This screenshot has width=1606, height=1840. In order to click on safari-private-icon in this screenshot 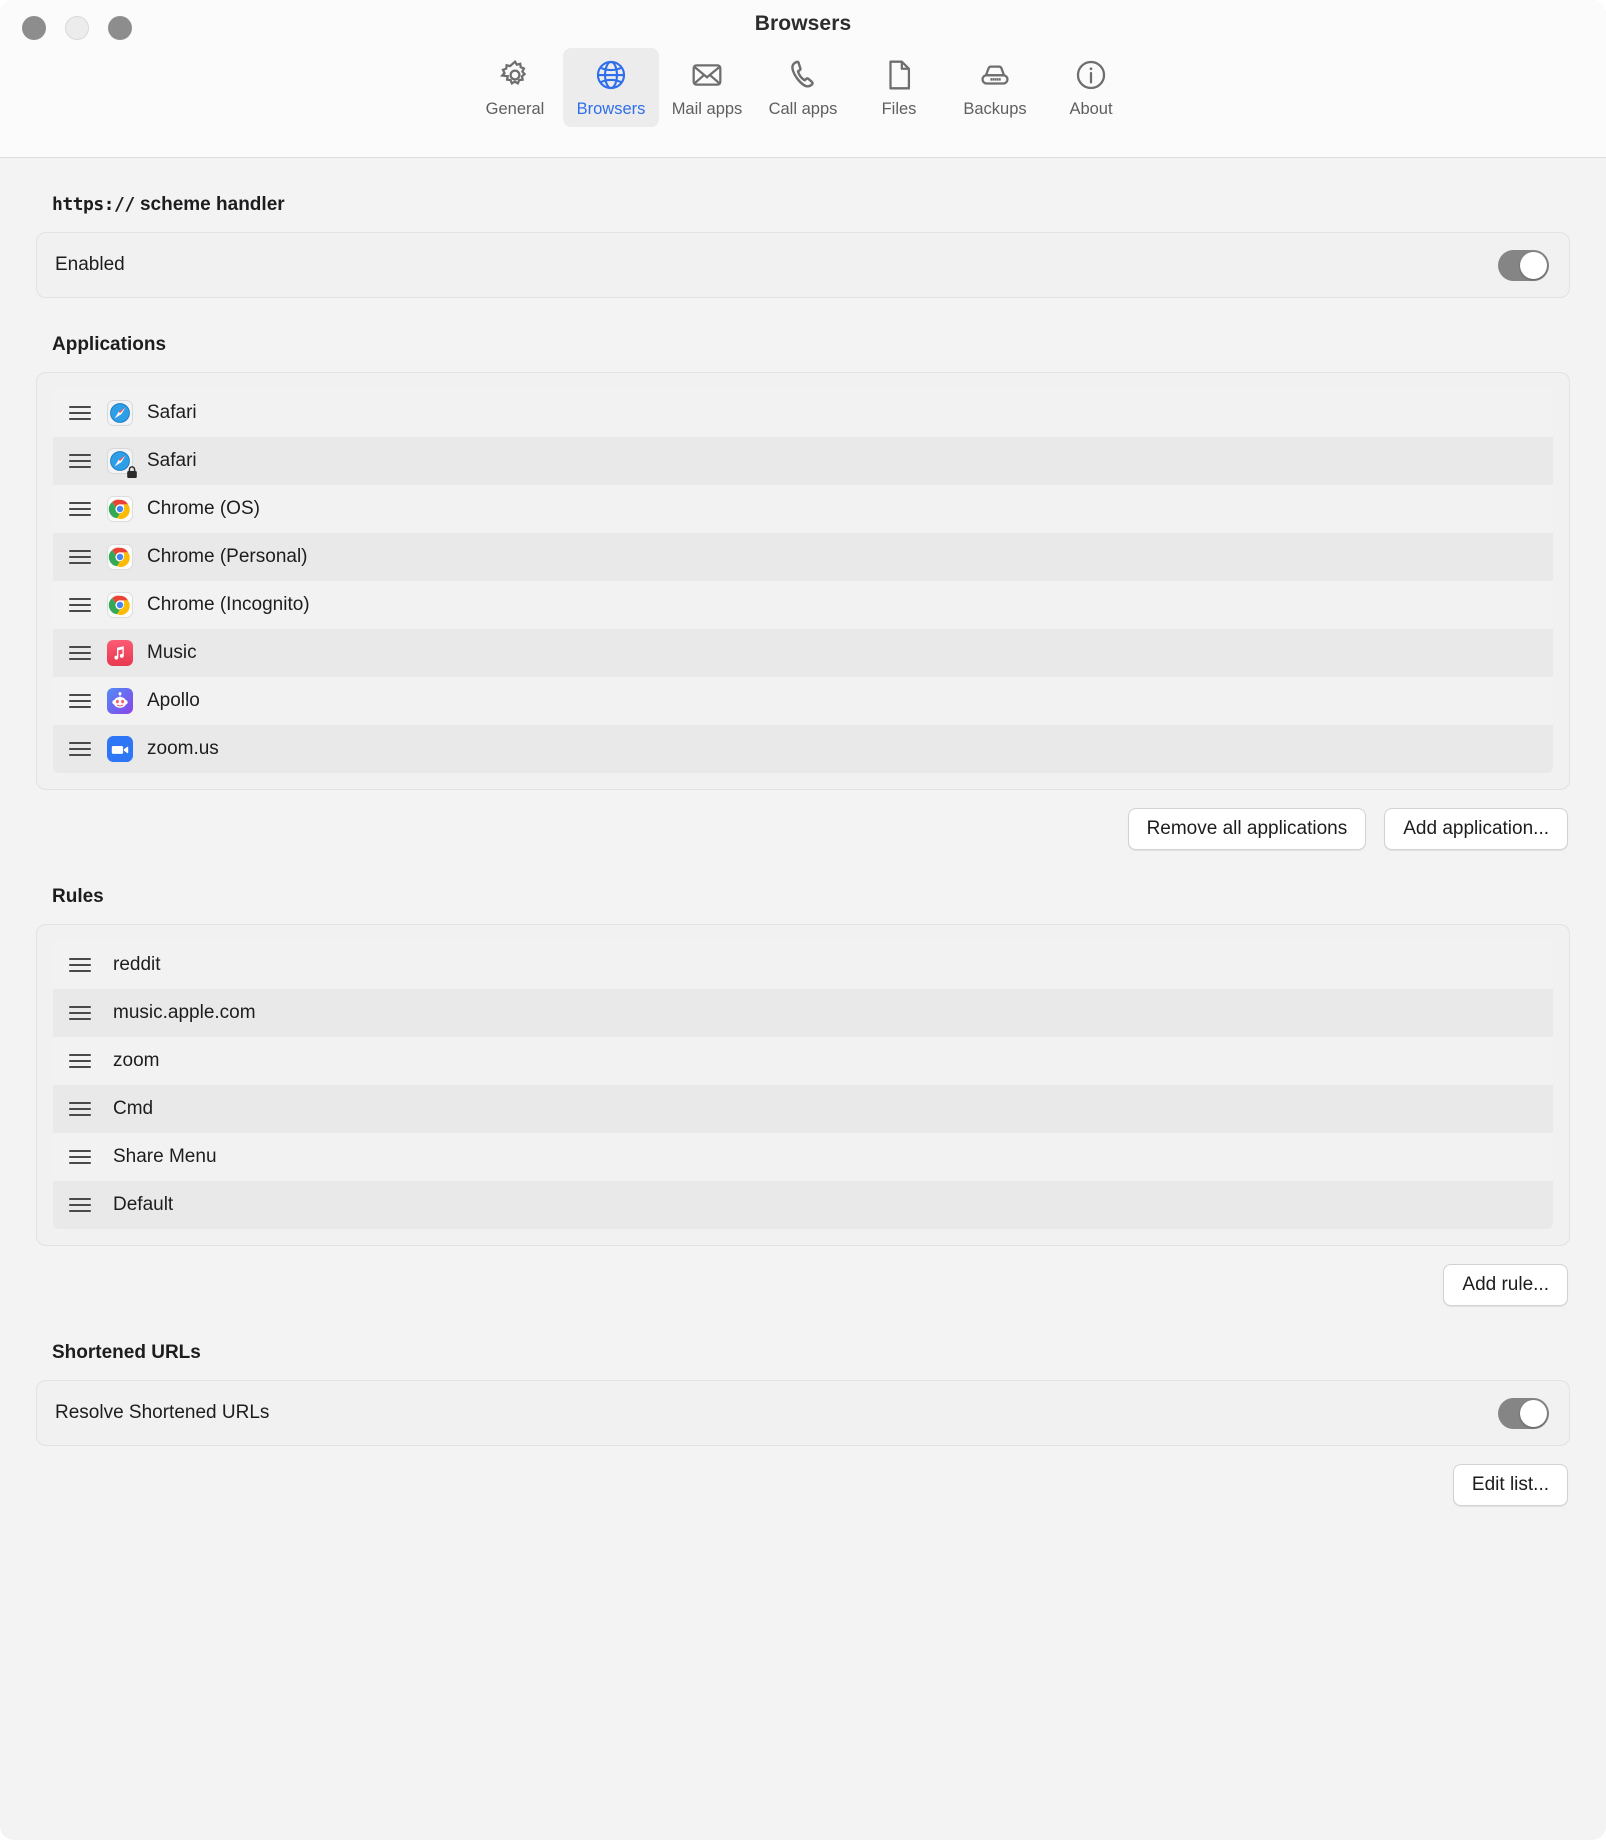, I will do `click(122, 463)`.